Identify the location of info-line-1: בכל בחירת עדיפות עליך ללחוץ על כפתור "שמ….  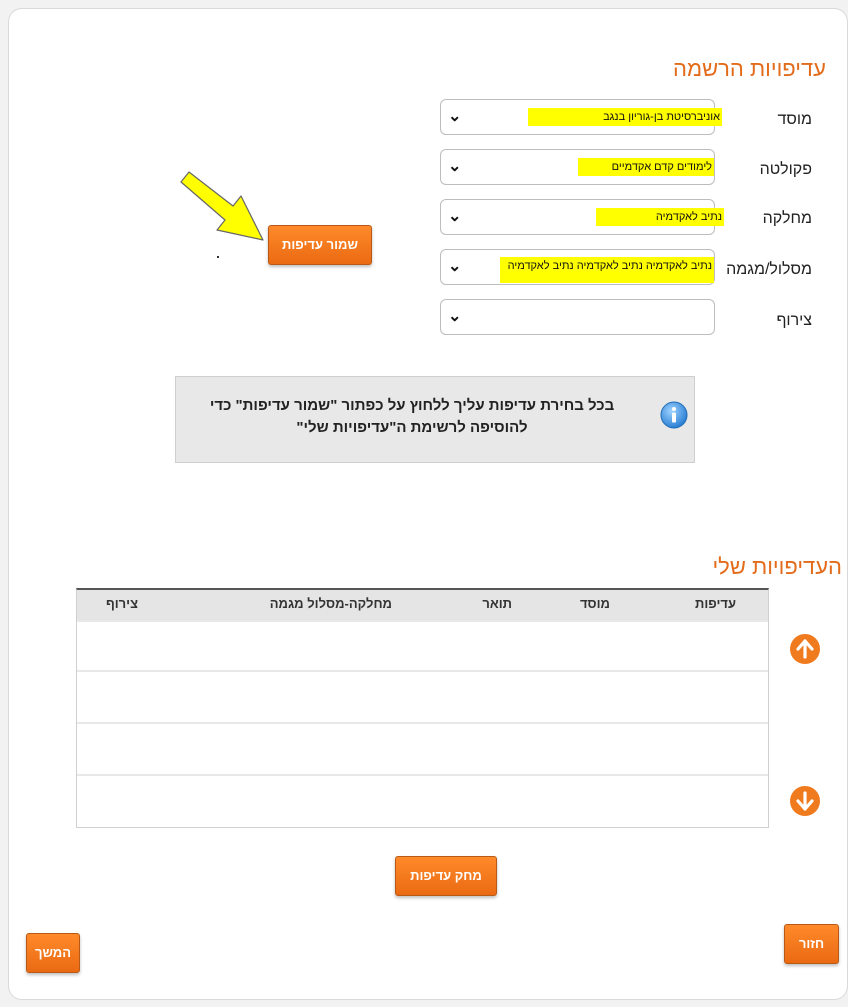
(412, 405).